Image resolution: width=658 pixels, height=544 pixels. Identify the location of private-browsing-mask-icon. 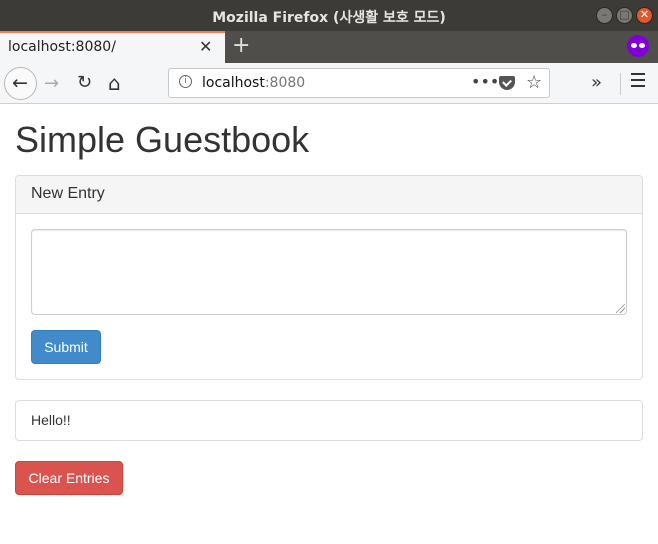
(638, 46).